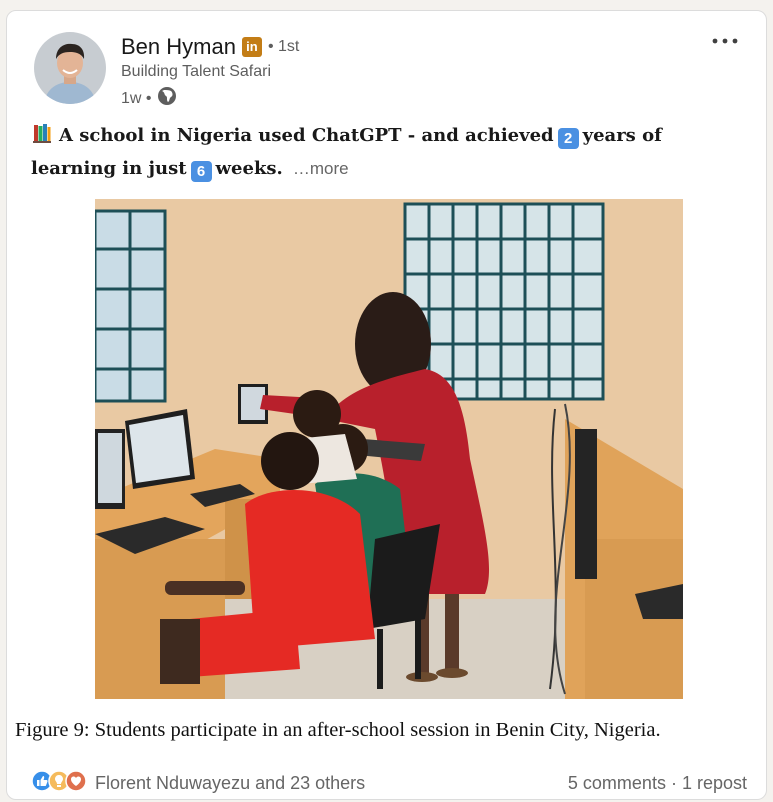 This screenshot has width=773, height=802. Describe the element at coordinates (196, 71) in the screenshot. I see `author-headline: Building Talent Safari` at that location.